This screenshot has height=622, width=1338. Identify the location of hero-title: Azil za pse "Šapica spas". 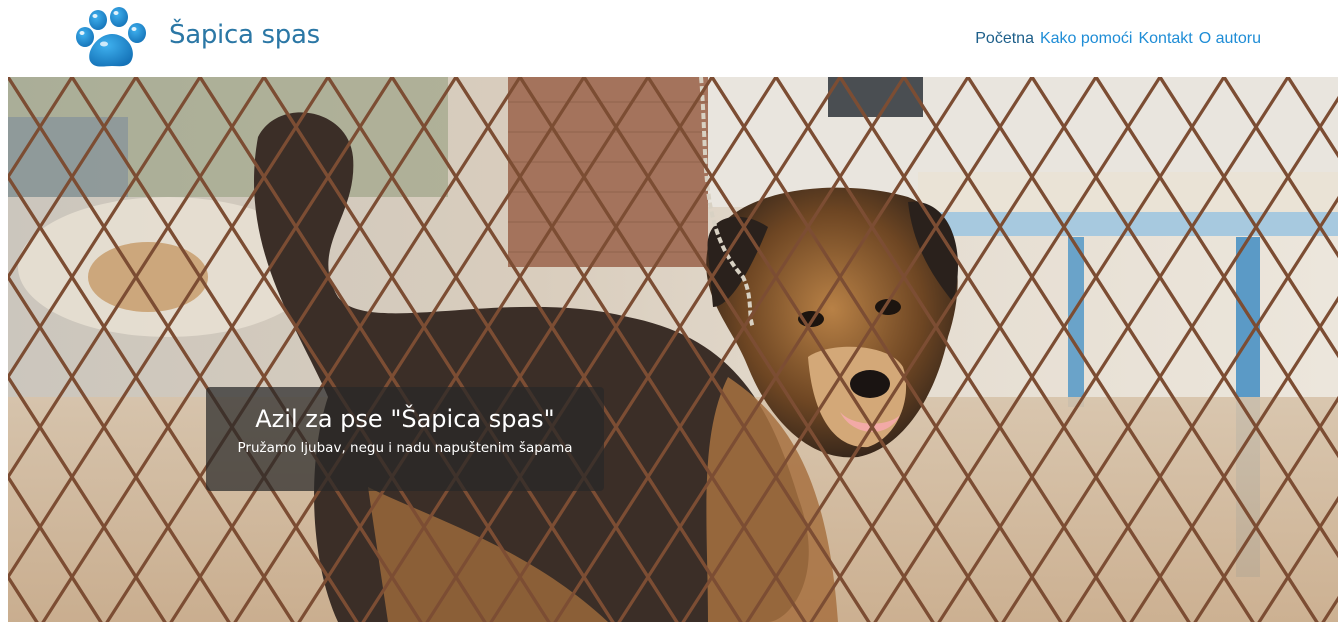
(405, 419).